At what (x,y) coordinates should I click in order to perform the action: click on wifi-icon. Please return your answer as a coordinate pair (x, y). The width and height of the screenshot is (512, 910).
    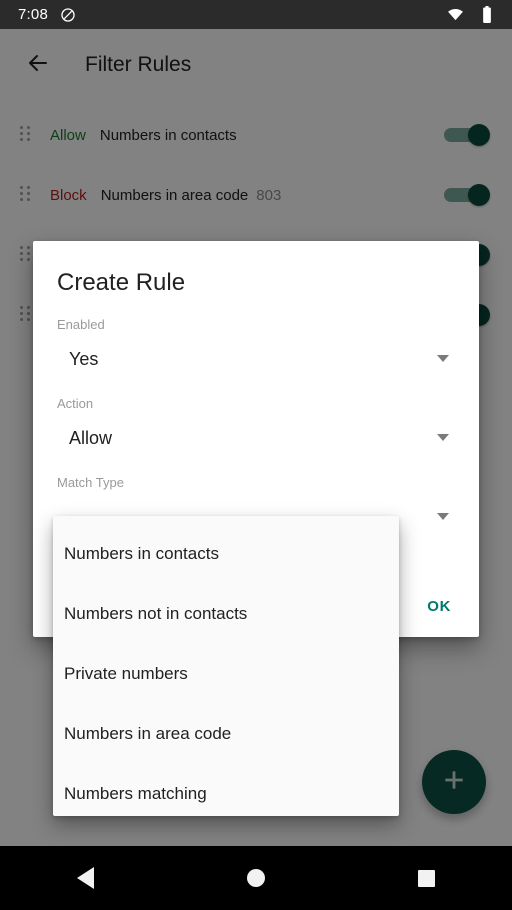
    Looking at the image, I should click on (455, 14).